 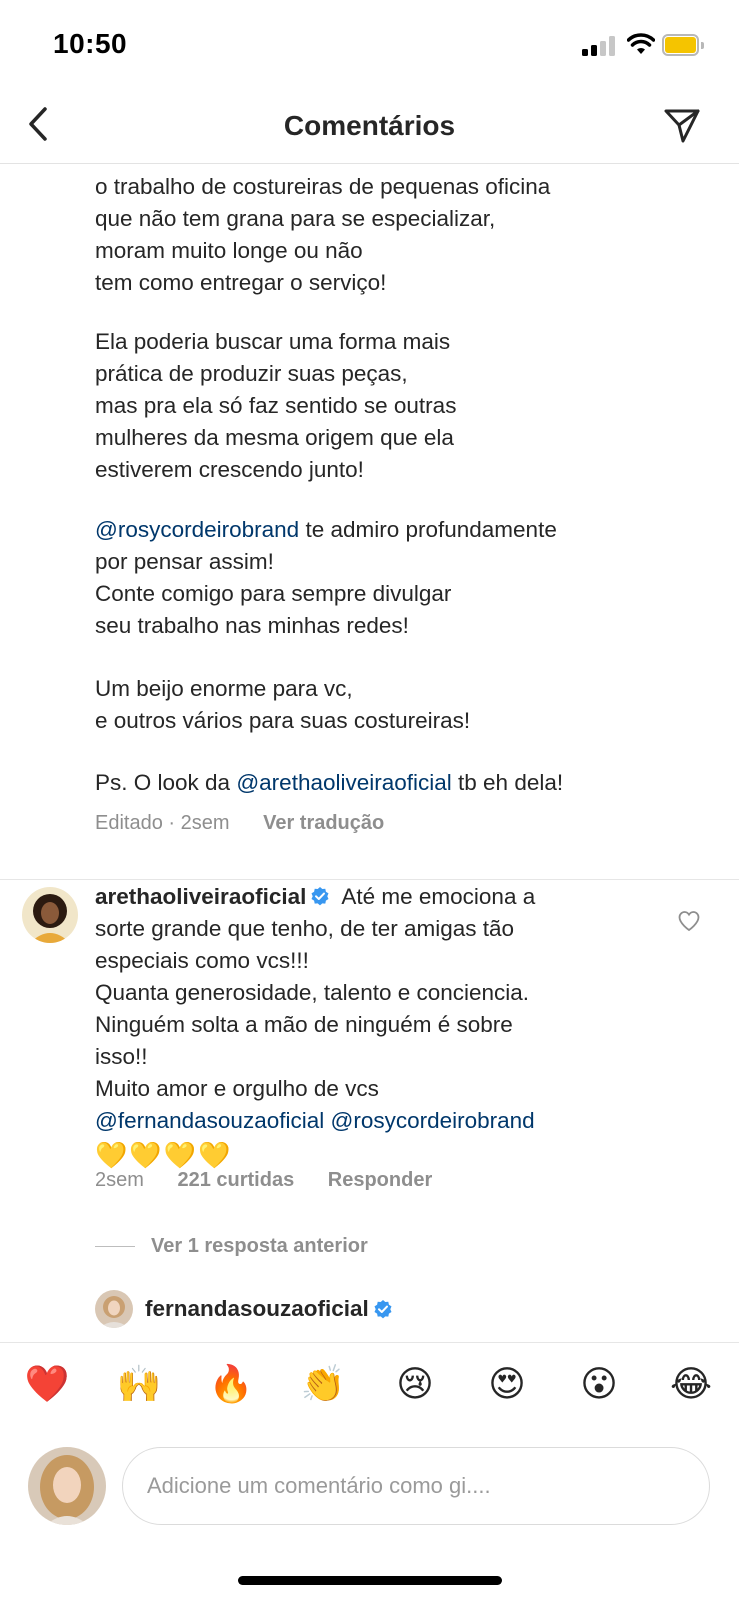 I want to click on emoji-laughing-tears: 😂, so click(x=691, y=1384).